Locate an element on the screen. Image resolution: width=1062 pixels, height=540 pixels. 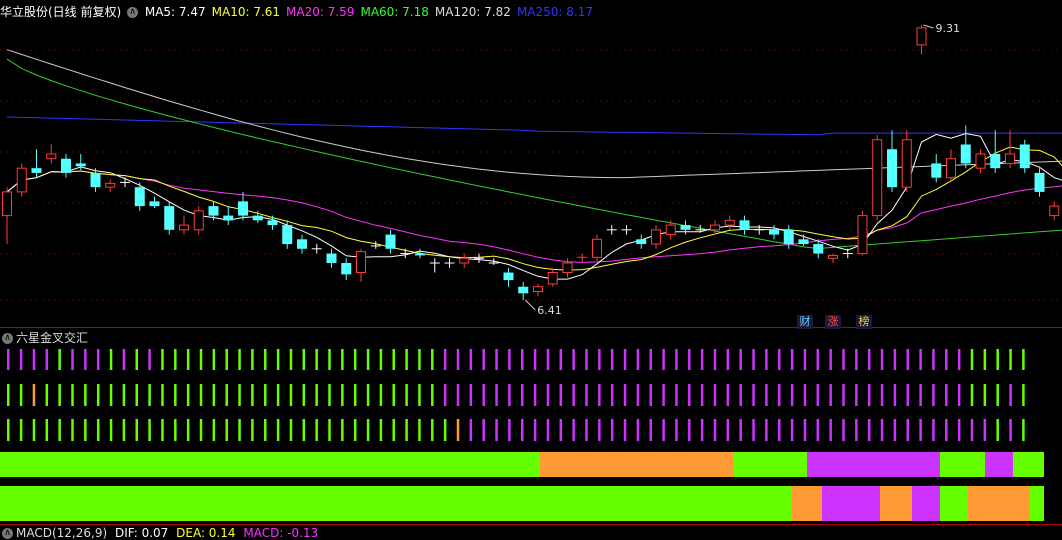
badge-ranking: 榜 is located at coordinates (864, 322).